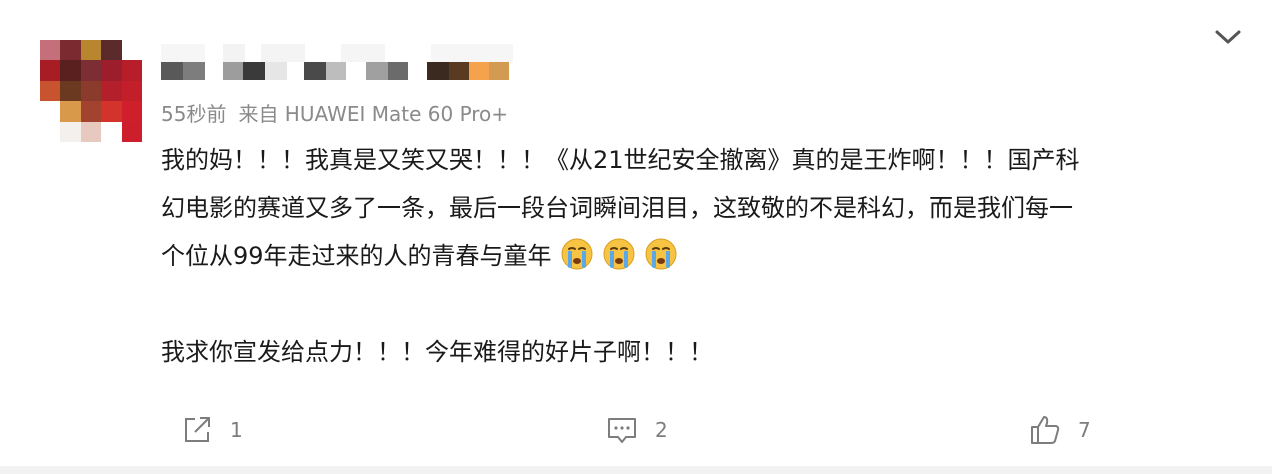  I want to click on action-bar: 1 2 7, so click(636, 430).